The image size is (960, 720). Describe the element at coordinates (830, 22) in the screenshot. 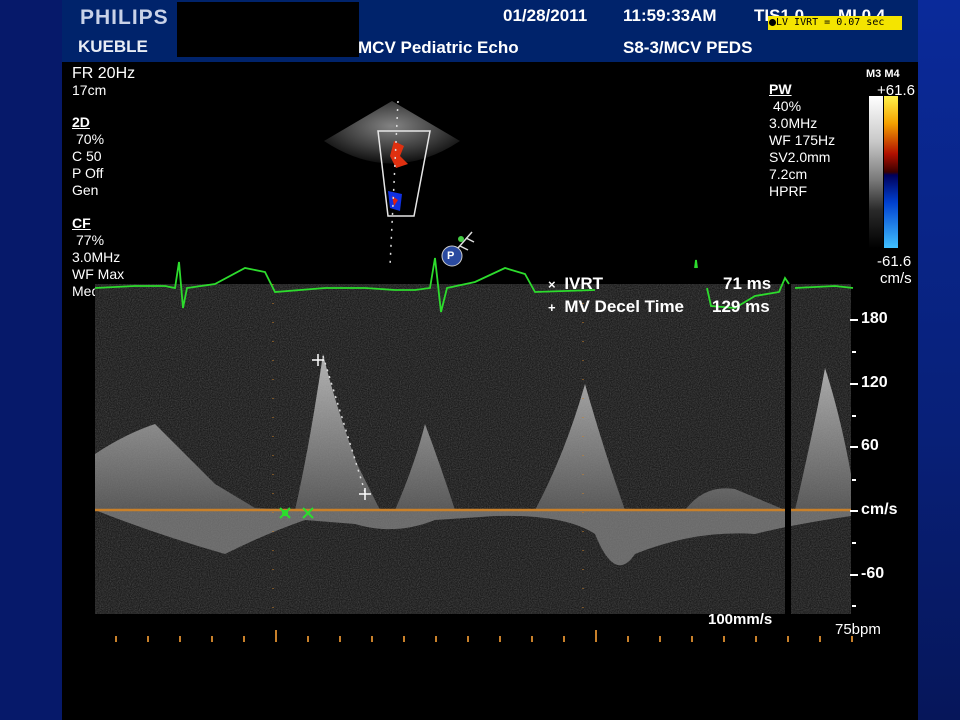

I see `callout-text: LV IVRT = 0.07 sec` at that location.